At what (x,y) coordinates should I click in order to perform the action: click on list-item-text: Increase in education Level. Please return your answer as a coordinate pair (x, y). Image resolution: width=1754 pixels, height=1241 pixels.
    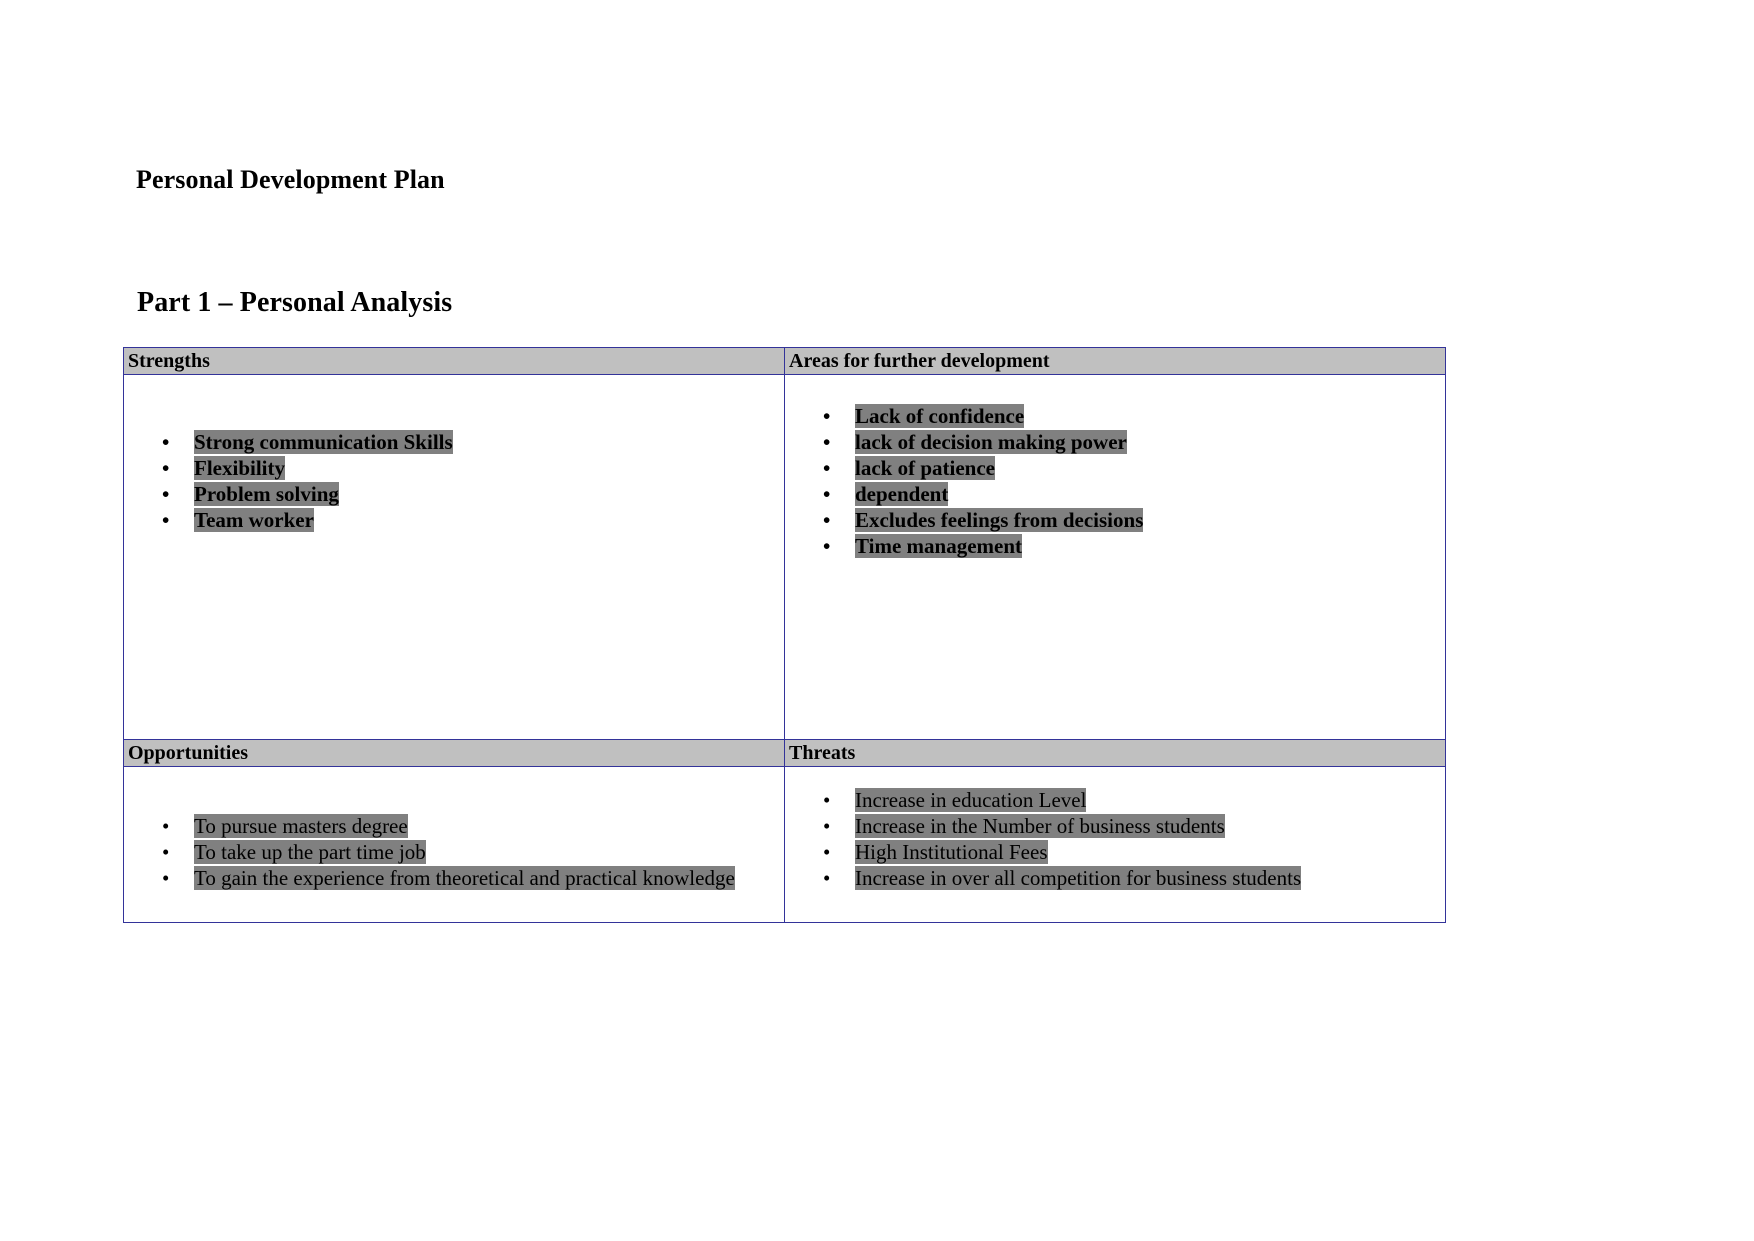
    Looking at the image, I should click on (971, 800).